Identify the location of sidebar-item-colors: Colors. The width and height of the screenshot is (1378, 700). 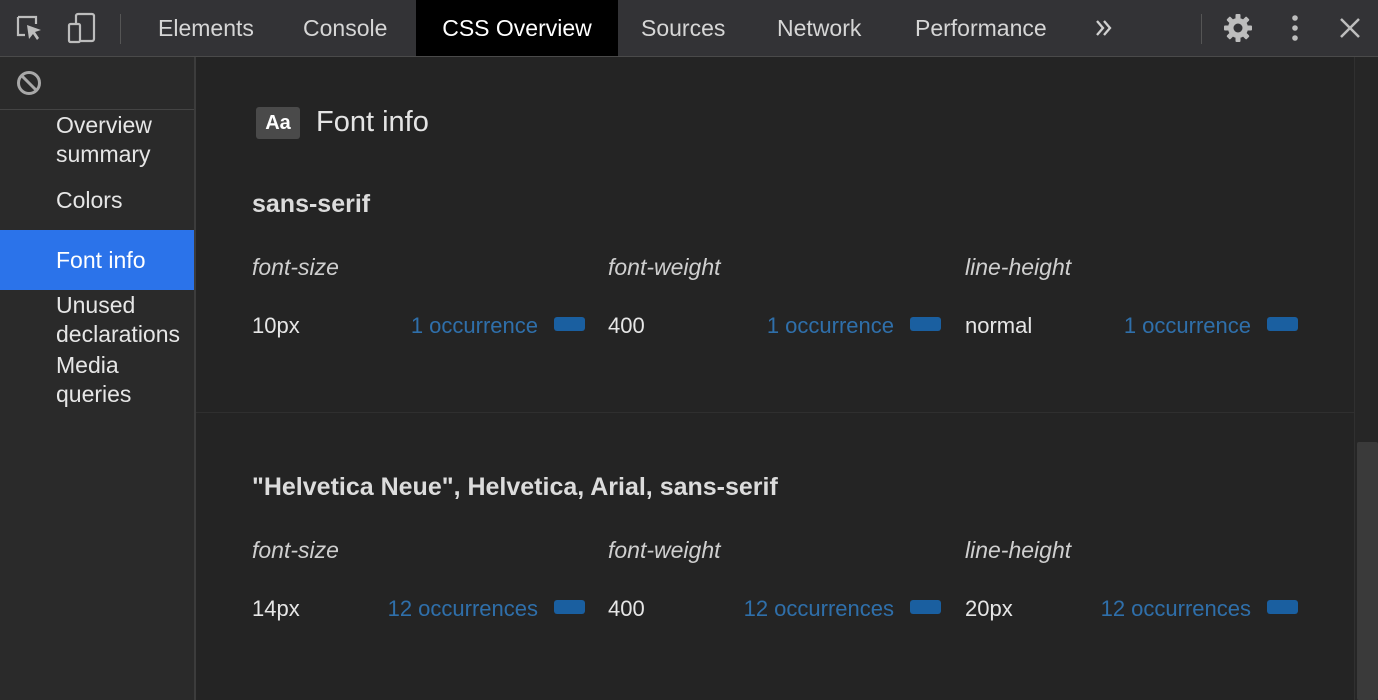
(97, 201).